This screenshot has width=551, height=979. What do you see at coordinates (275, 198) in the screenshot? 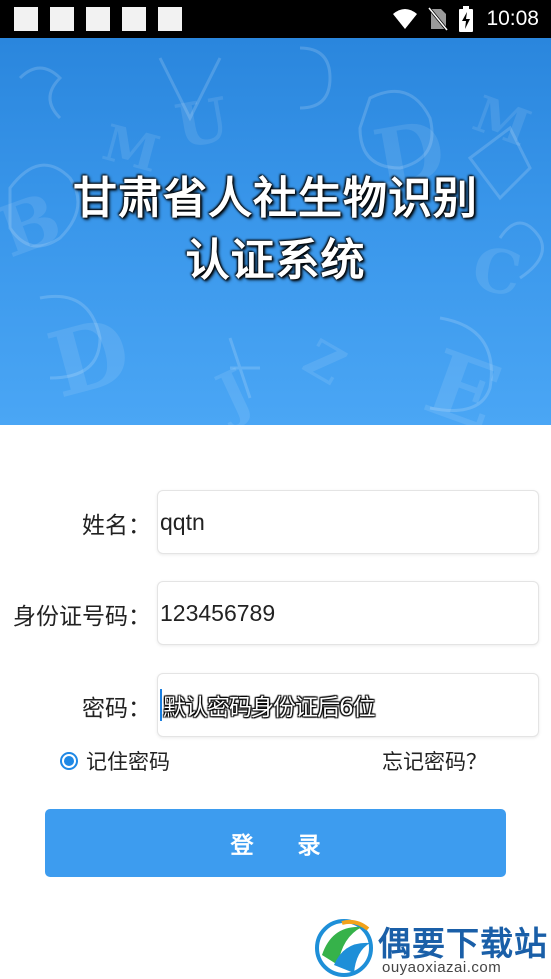
I see `app-title-line-1: 甘肃省人社生物识别` at bounding box center [275, 198].